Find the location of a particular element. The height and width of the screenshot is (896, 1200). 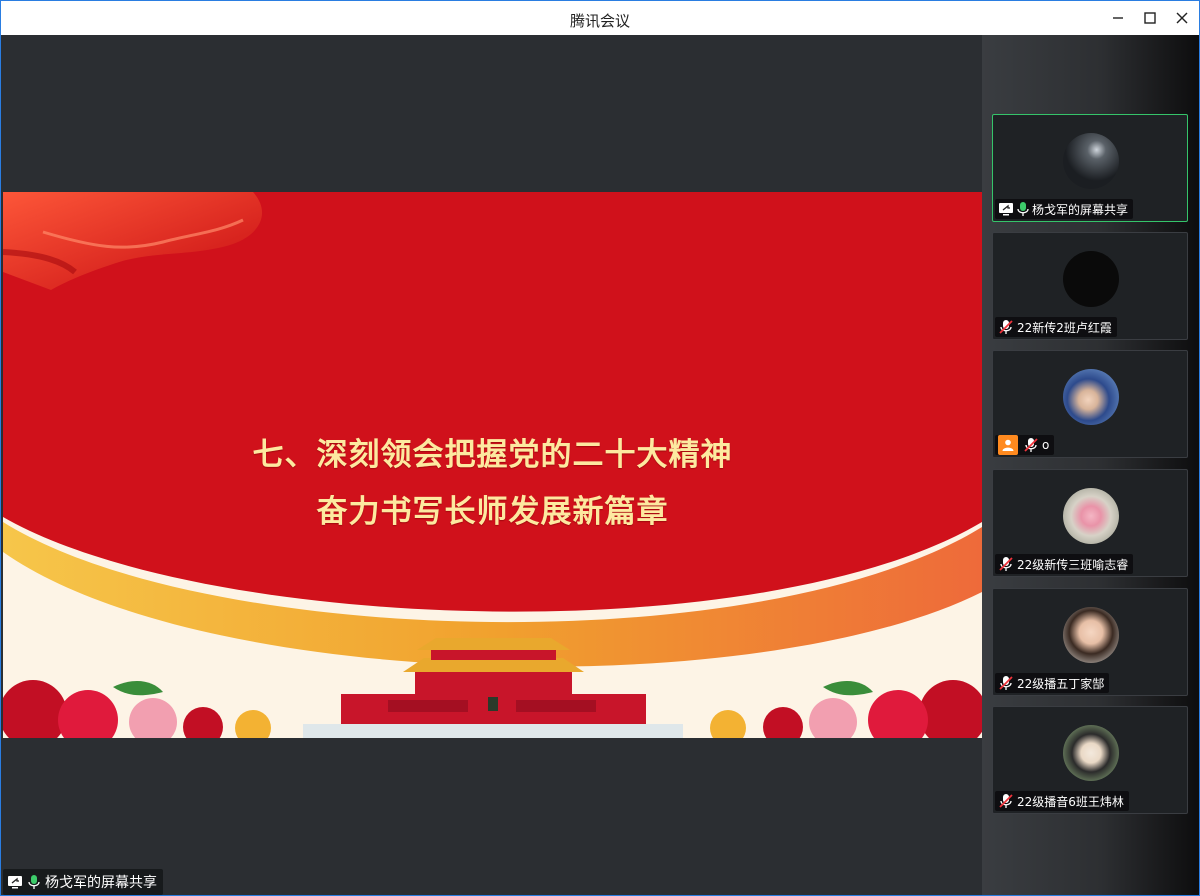

maximize-button is located at coordinates (1150, 18).